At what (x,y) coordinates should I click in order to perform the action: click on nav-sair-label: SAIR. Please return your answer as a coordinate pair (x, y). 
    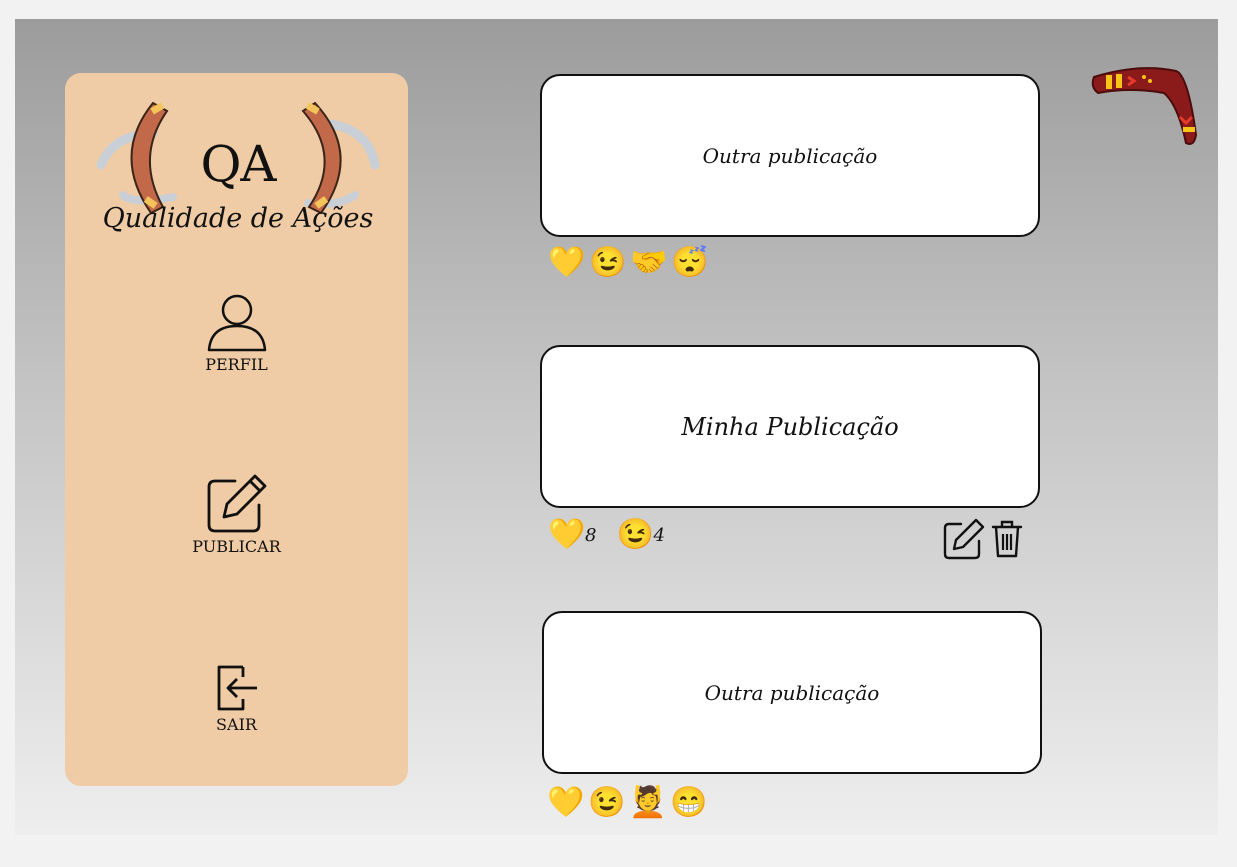
    Looking at the image, I should click on (236, 724).